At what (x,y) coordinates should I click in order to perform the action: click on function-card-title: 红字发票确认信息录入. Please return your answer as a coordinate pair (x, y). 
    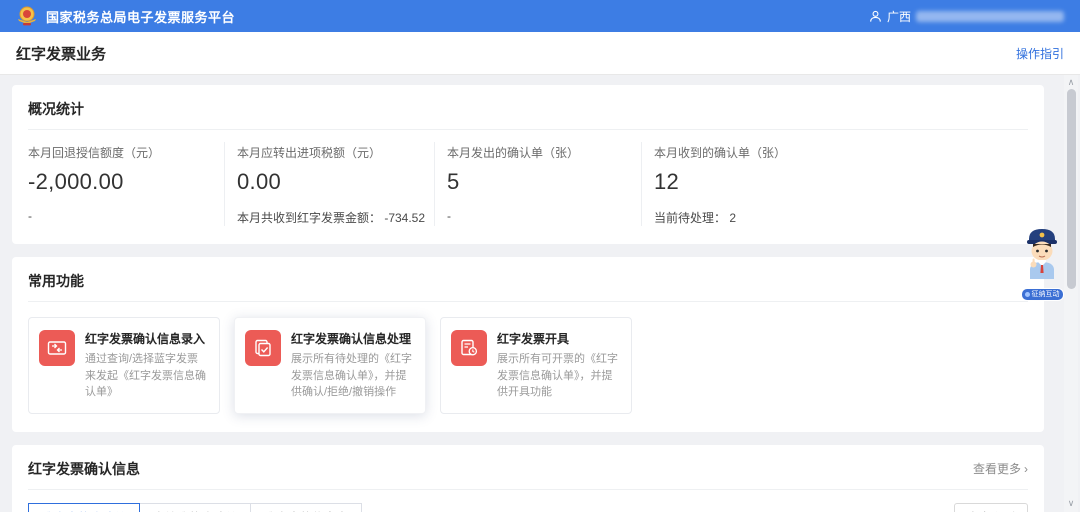
    Looking at the image, I should click on (145, 339).